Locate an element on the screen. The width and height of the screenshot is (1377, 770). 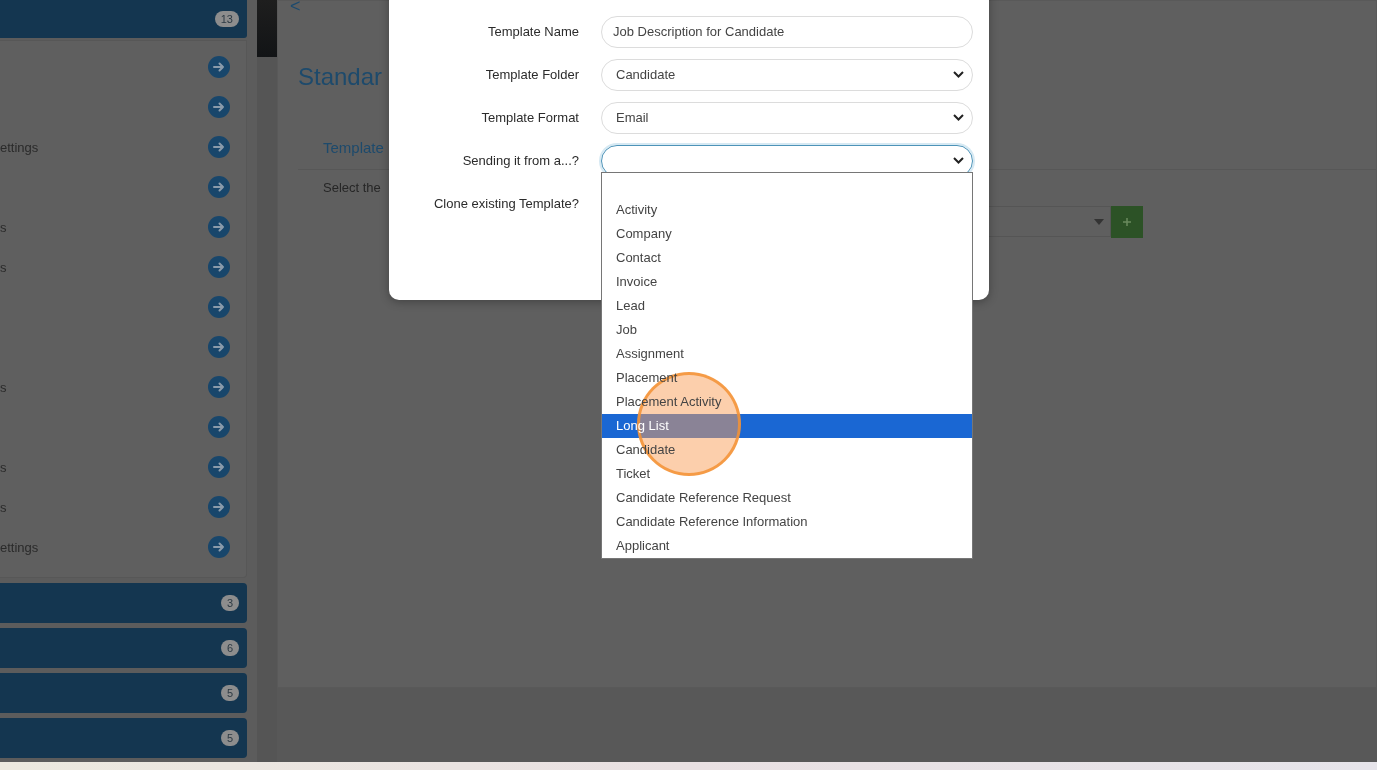
dropdown-option: Candidate Reference Request is located at coordinates (787, 498).